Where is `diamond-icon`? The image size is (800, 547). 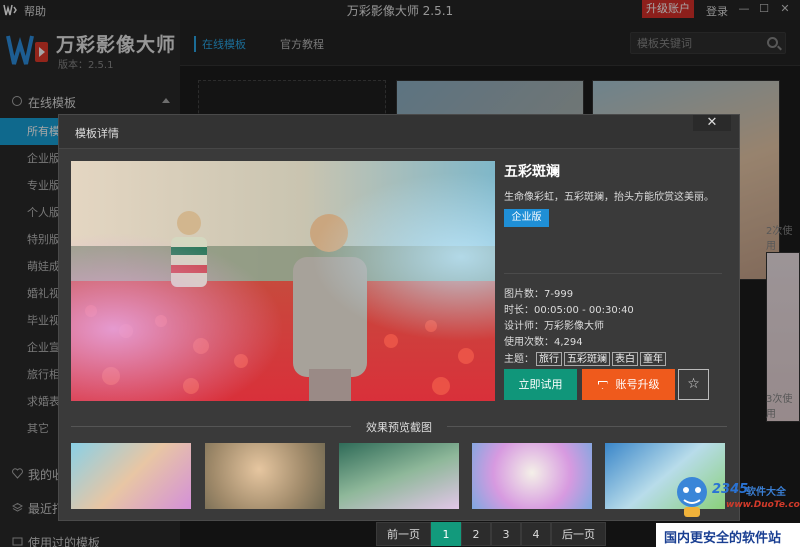
diamond-icon is located at coordinates (602, 385).